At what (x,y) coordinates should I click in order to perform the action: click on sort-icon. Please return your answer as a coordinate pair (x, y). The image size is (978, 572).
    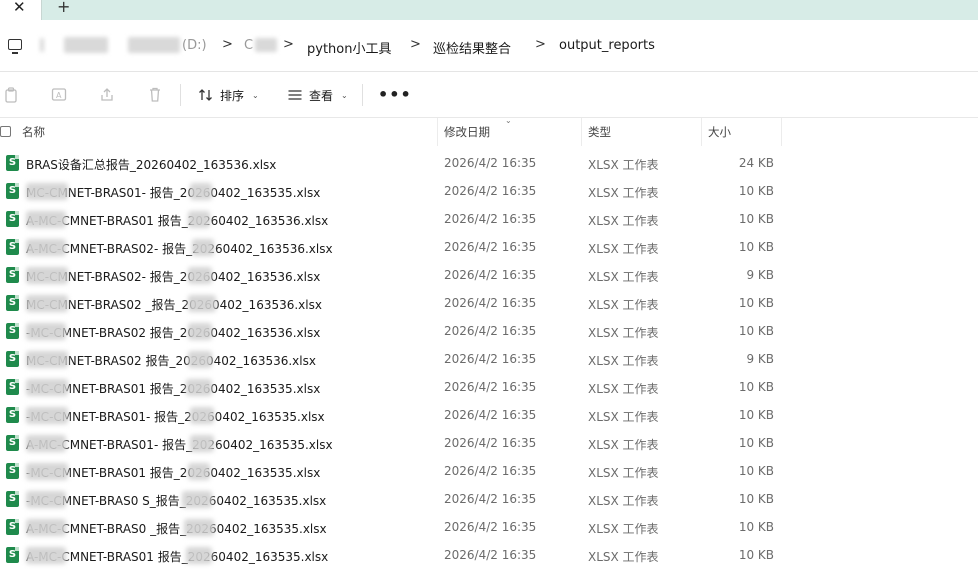
    Looking at the image, I should click on (205, 95).